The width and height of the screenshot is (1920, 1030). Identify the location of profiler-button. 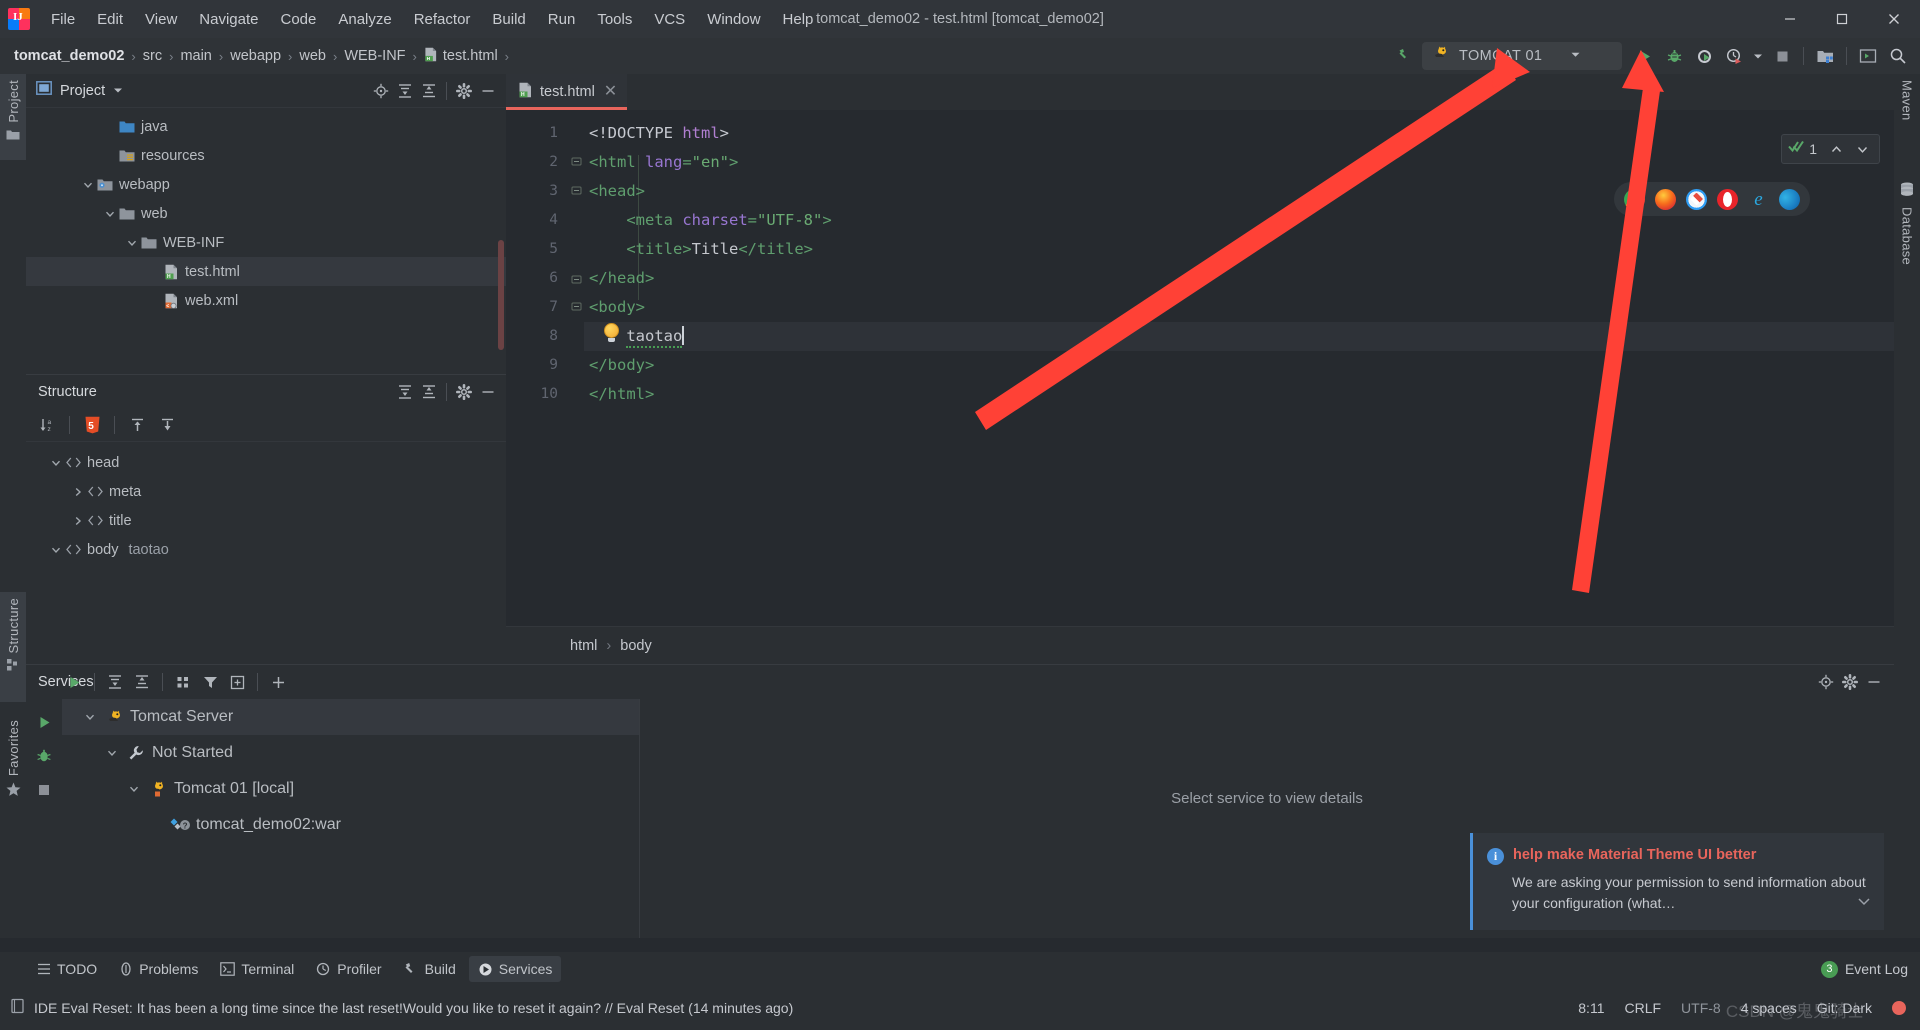
(1734, 56).